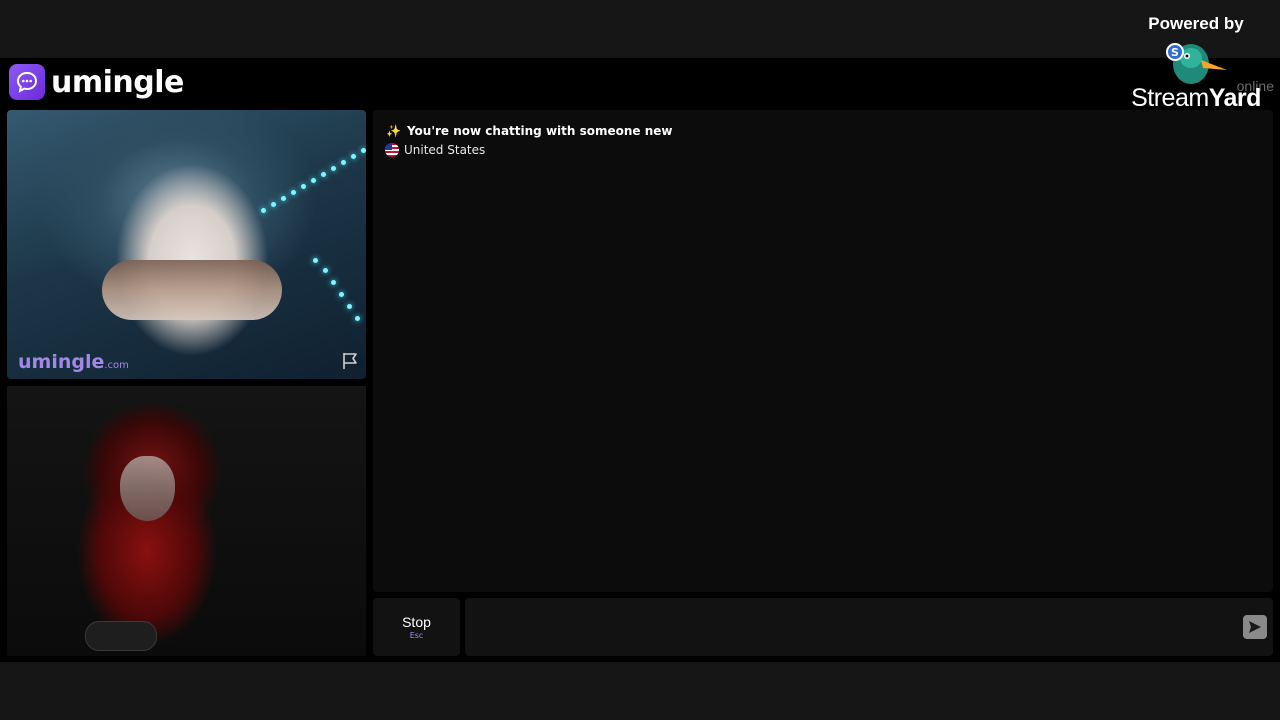 This screenshot has width=1280, height=720. What do you see at coordinates (311, 250) in the screenshot?
I see `led-light-strip` at bounding box center [311, 250].